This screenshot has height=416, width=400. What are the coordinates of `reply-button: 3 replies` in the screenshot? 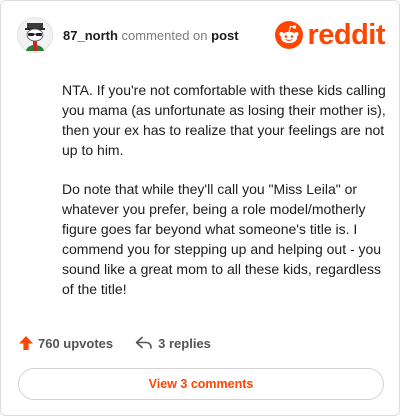 It's located at (173, 343).